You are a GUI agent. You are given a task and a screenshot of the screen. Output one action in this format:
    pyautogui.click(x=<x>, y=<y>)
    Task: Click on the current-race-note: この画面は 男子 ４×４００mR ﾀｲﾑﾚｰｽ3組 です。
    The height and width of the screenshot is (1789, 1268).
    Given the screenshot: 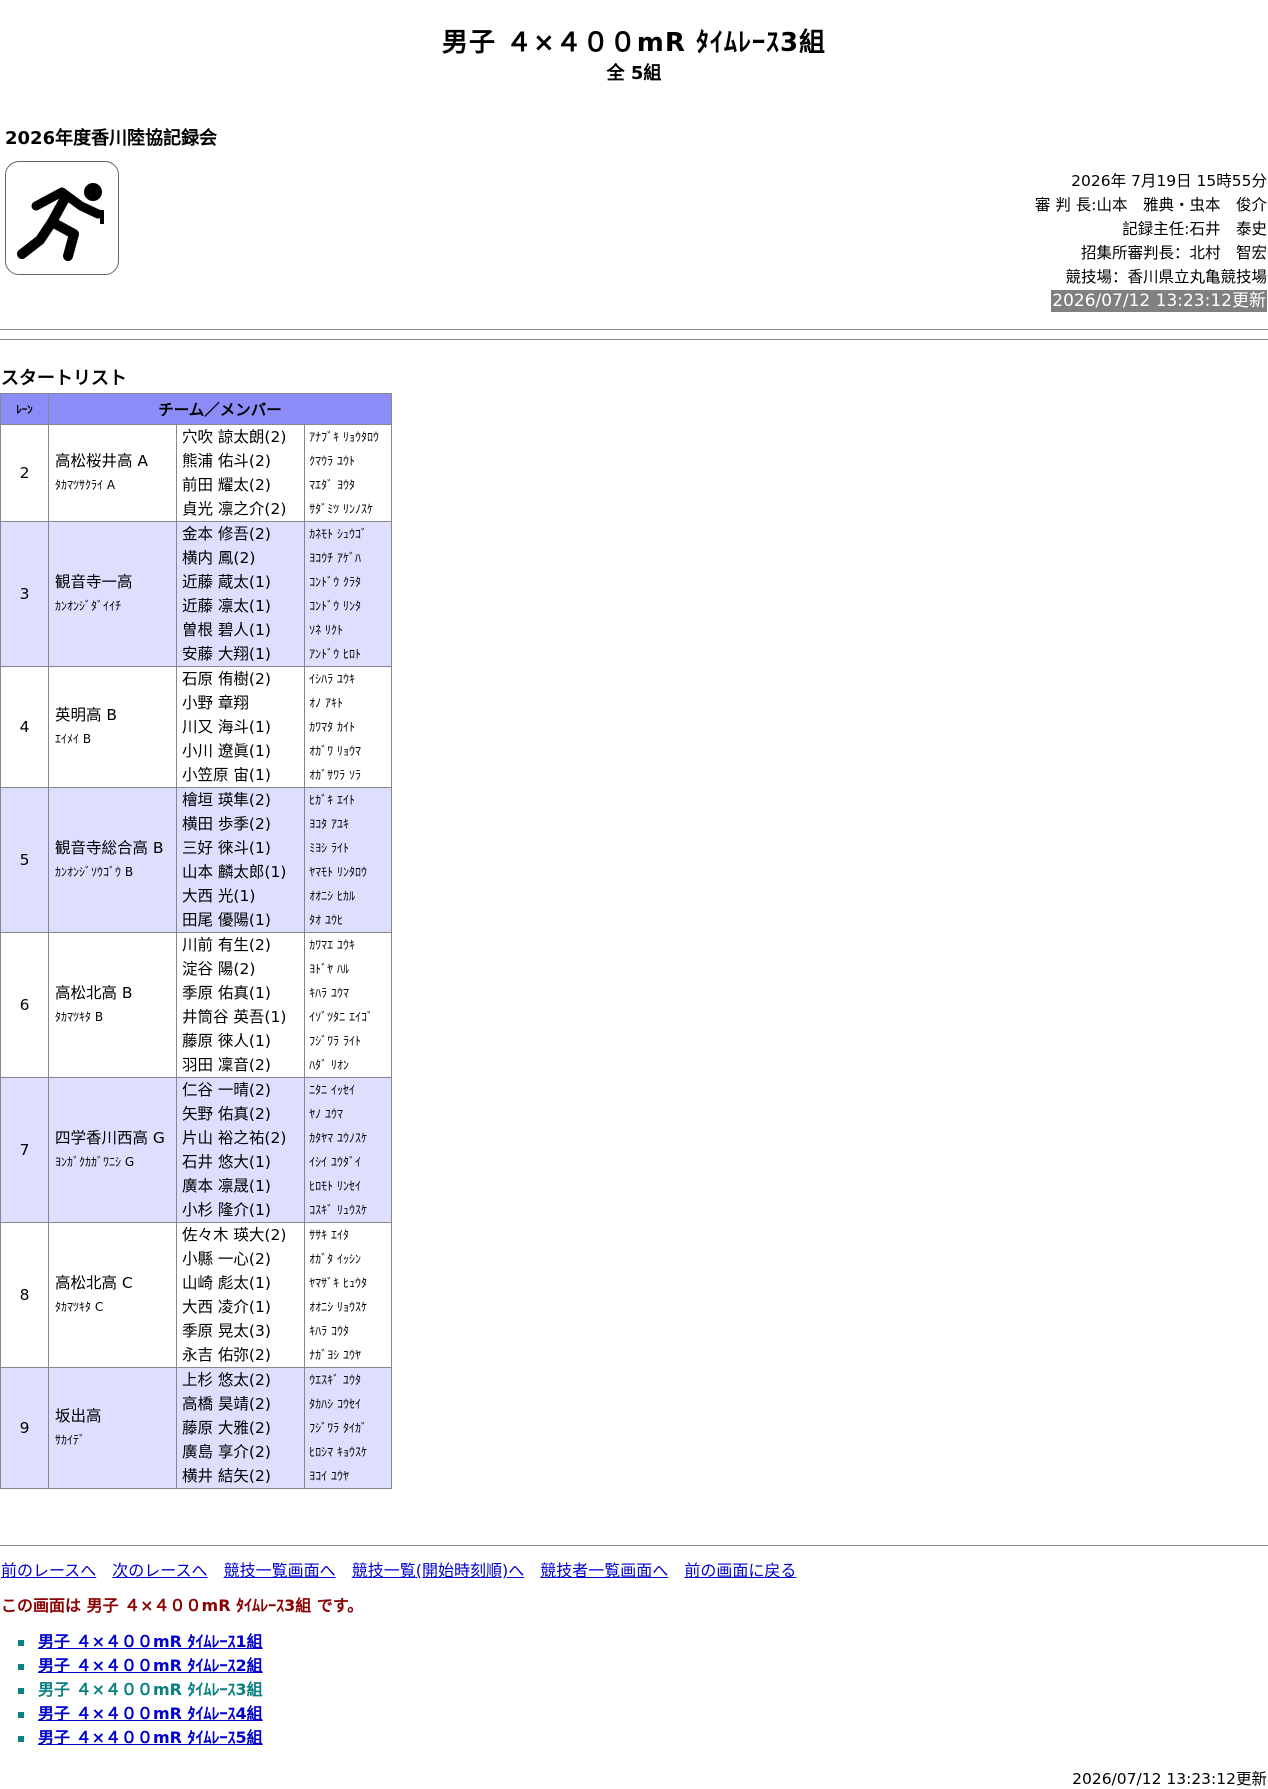 What is the action you would take?
    pyautogui.click(x=182, y=1605)
    